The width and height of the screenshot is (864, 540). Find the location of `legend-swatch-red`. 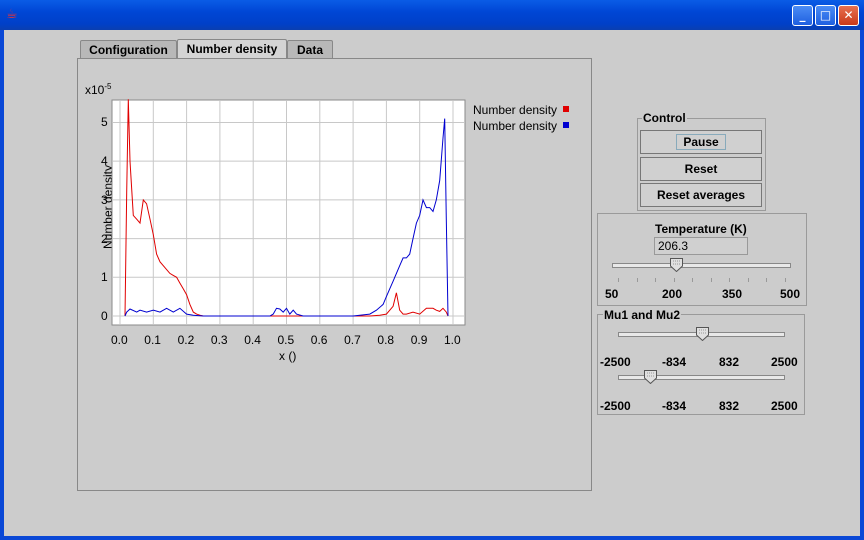

legend-swatch-red is located at coordinates (566, 109).